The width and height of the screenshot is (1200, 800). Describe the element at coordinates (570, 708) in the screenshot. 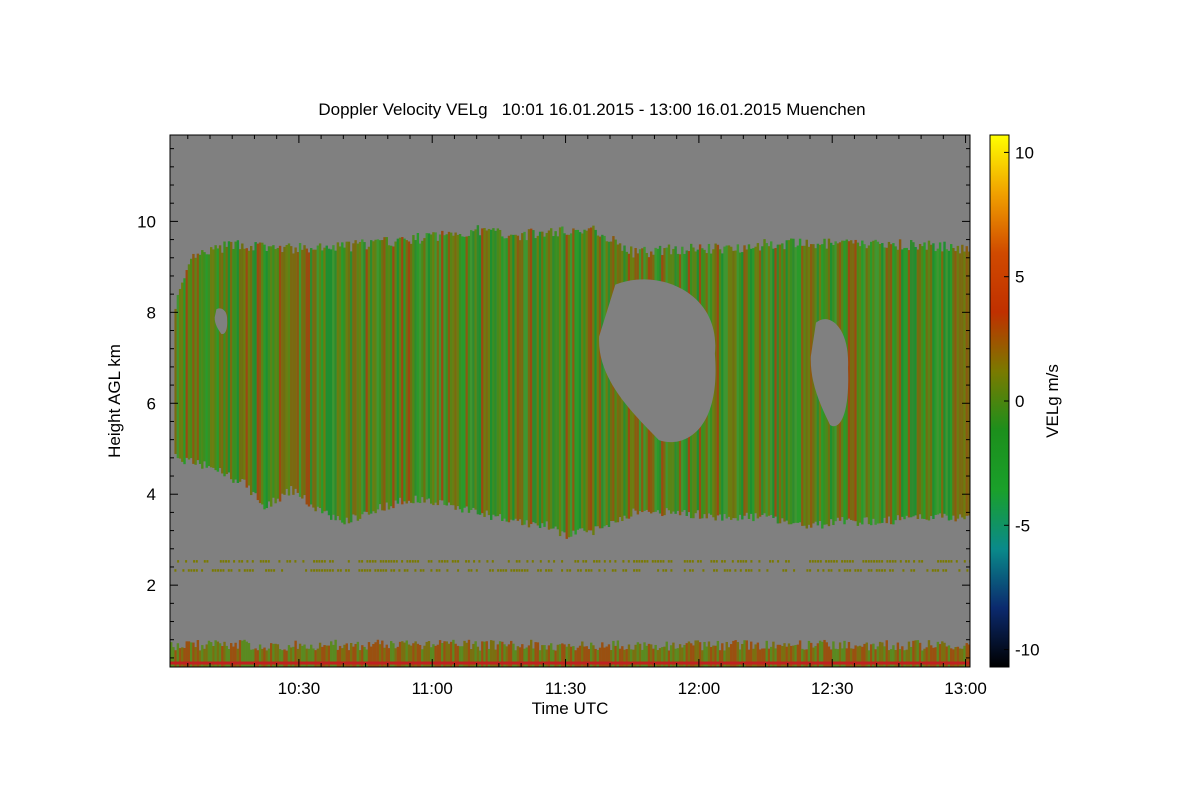

I see `x-axis-label: Time UTC` at that location.